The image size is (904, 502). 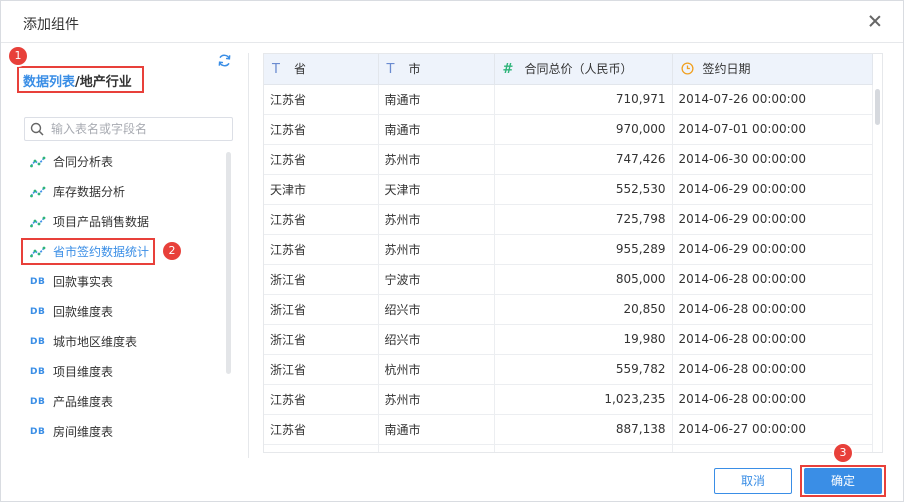 What do you see at coordinates (390, 70) in the screenshot?
I see `text-type-icon: T` at bounding box center [390, 70].